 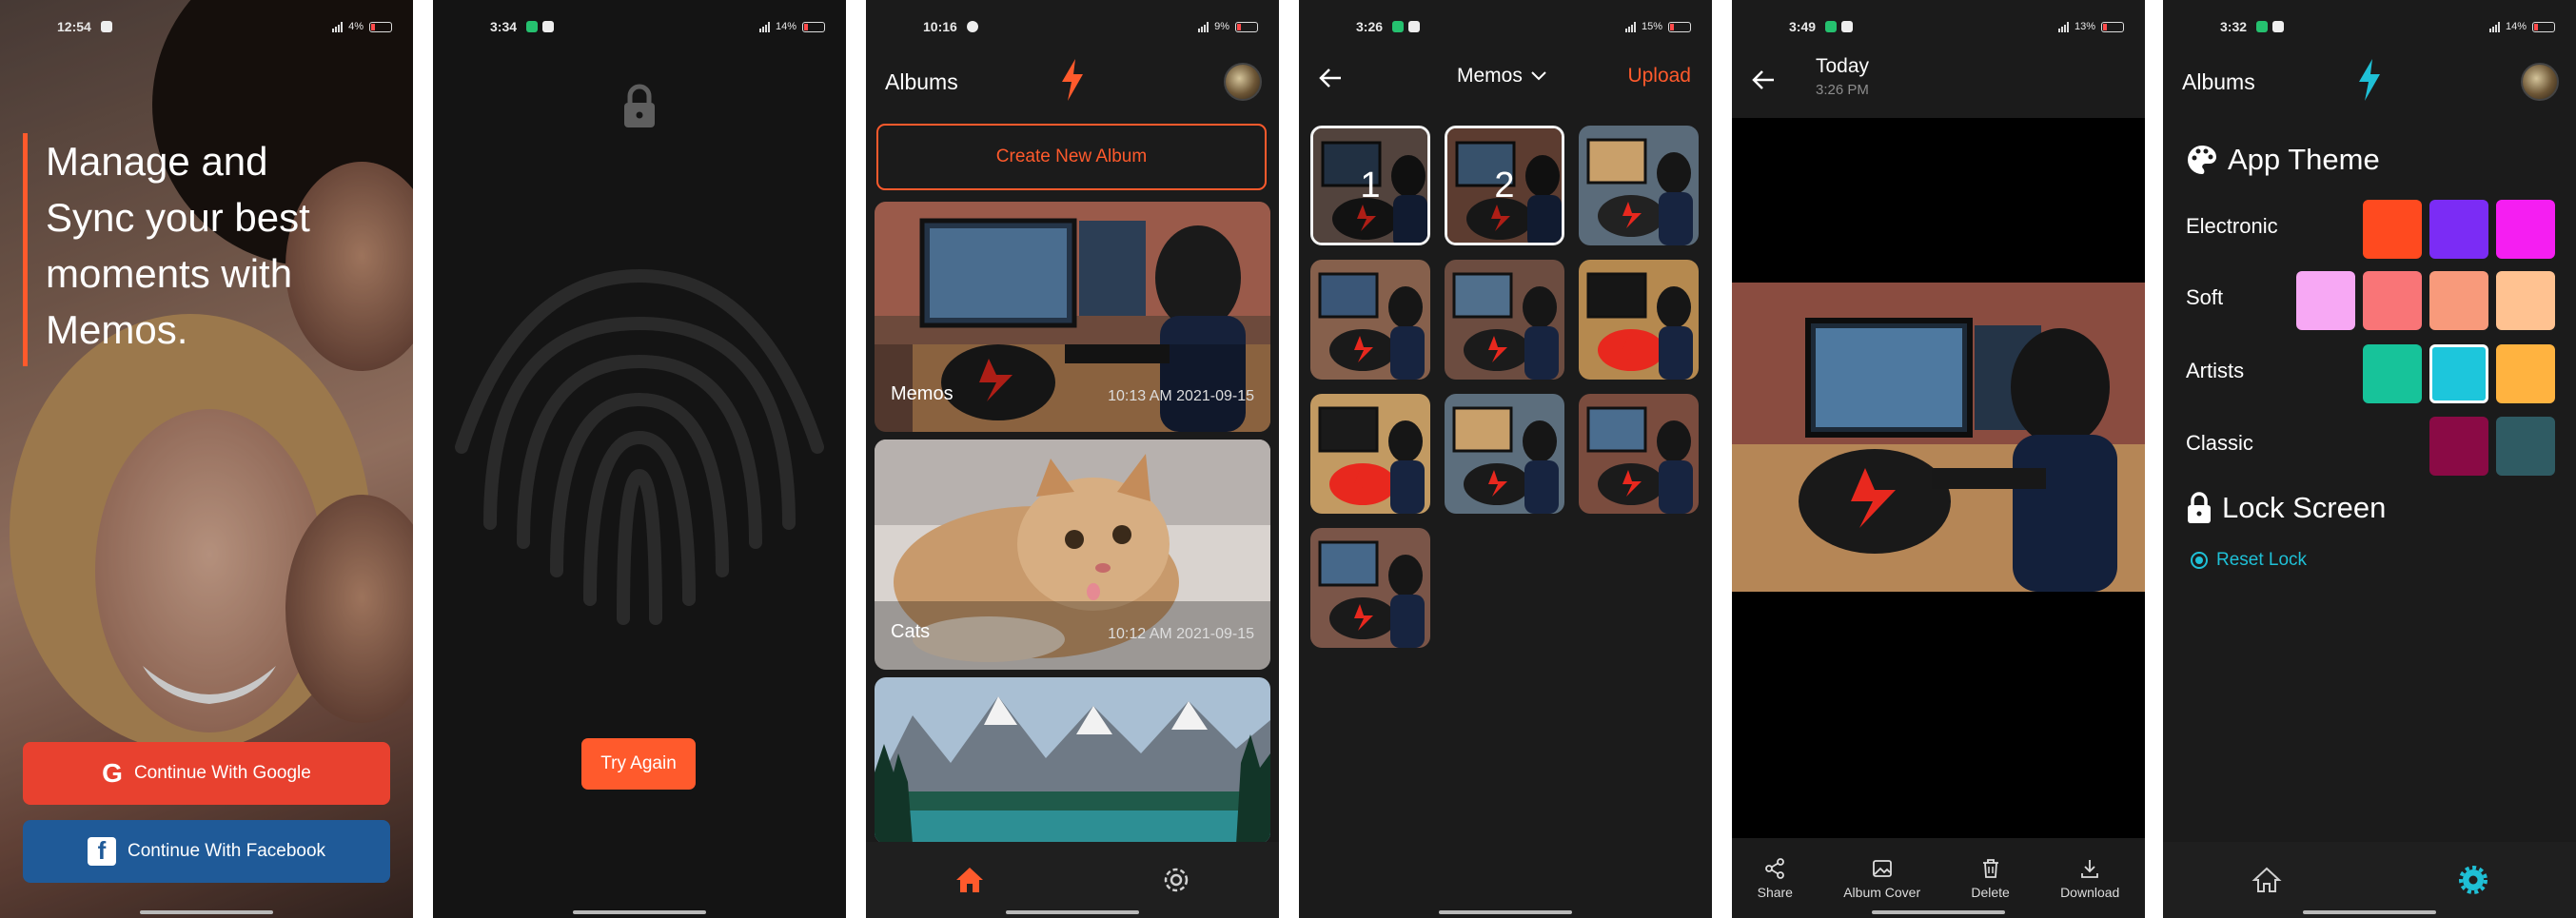 I want to click on album-card-landscape, so click(x=1072, y=760).